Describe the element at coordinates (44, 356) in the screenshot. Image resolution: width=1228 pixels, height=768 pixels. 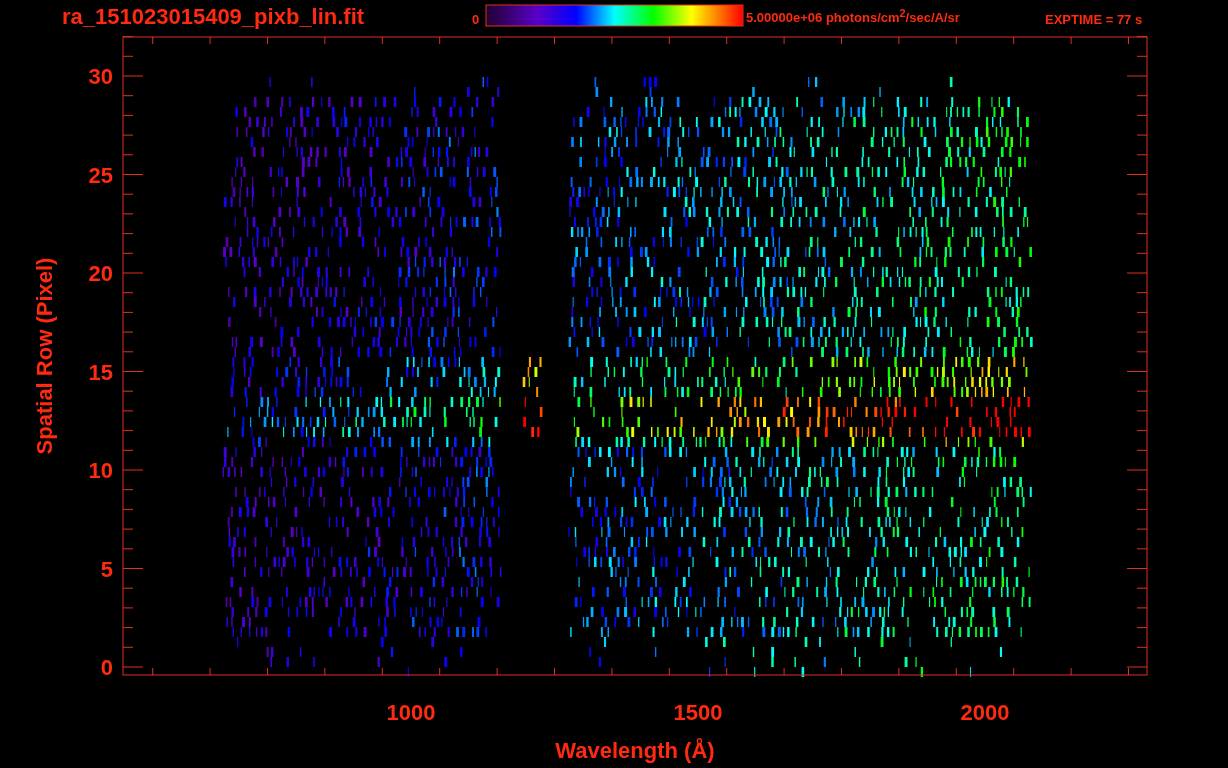
I see `y-axis-label: Spatial Row (Pixel)` at that location.